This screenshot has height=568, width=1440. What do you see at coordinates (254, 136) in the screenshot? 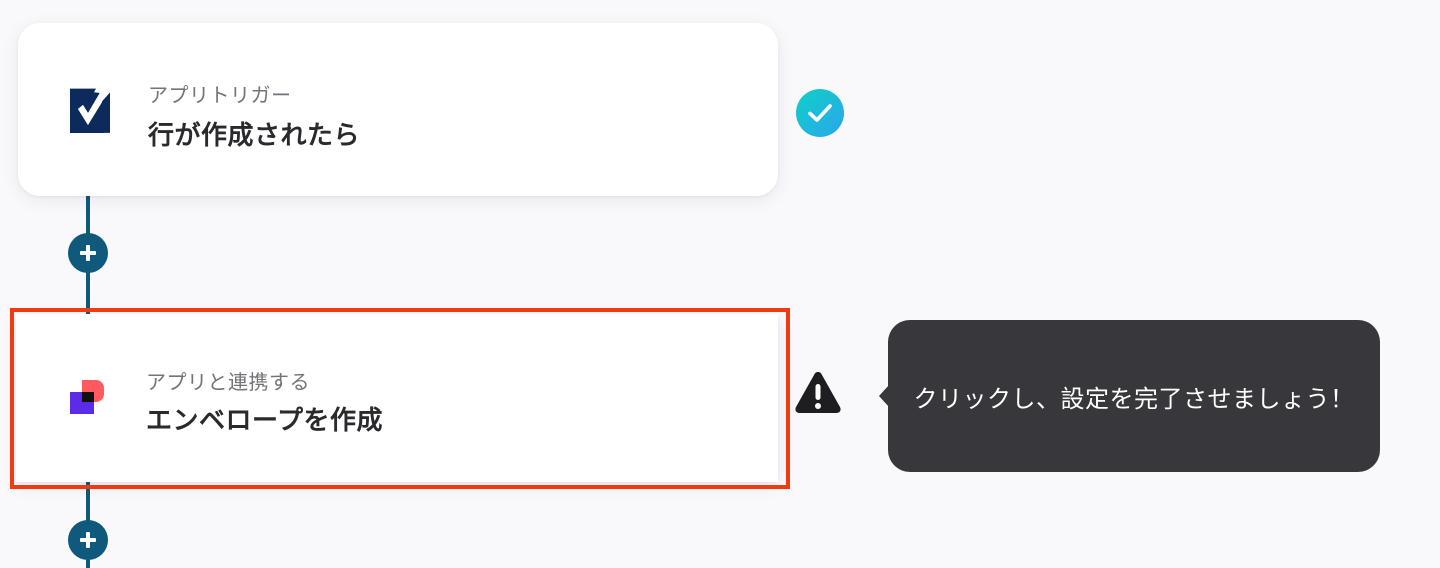
I see `step-title: 行が作成されたら` at bounding box center [254, 136].